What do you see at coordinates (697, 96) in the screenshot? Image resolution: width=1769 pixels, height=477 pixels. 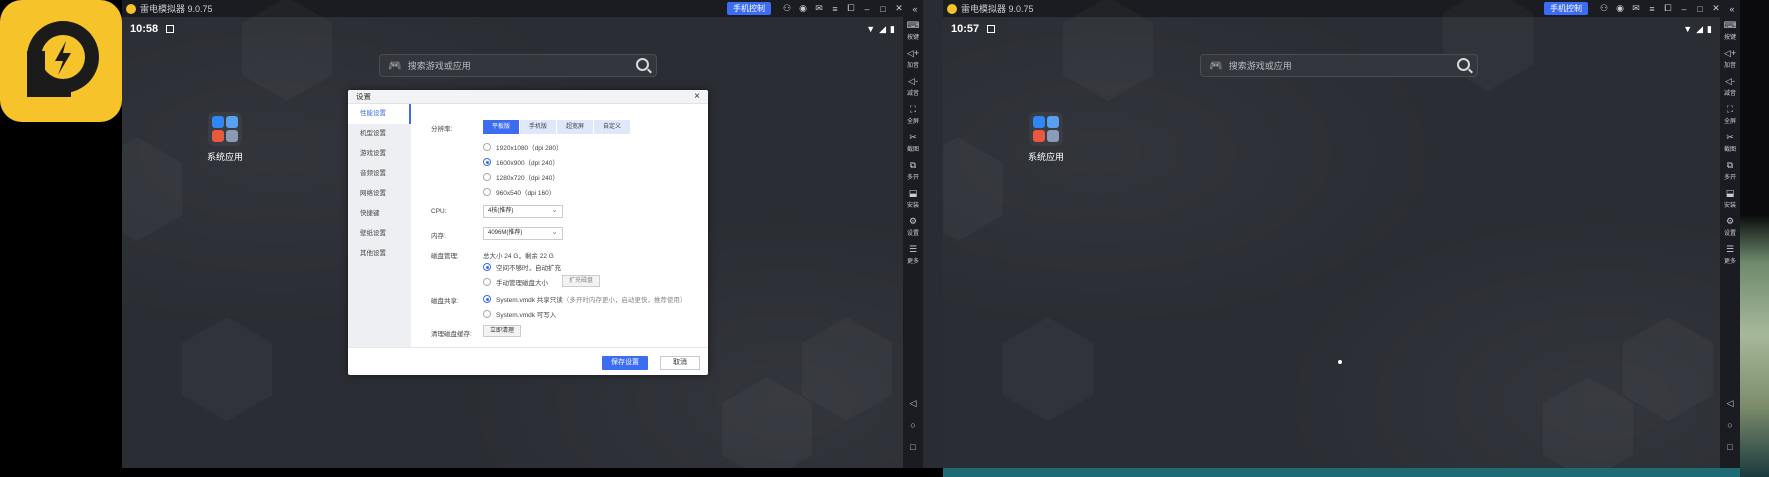 I see `close-icon: ×` at bounding box center [697, 96].